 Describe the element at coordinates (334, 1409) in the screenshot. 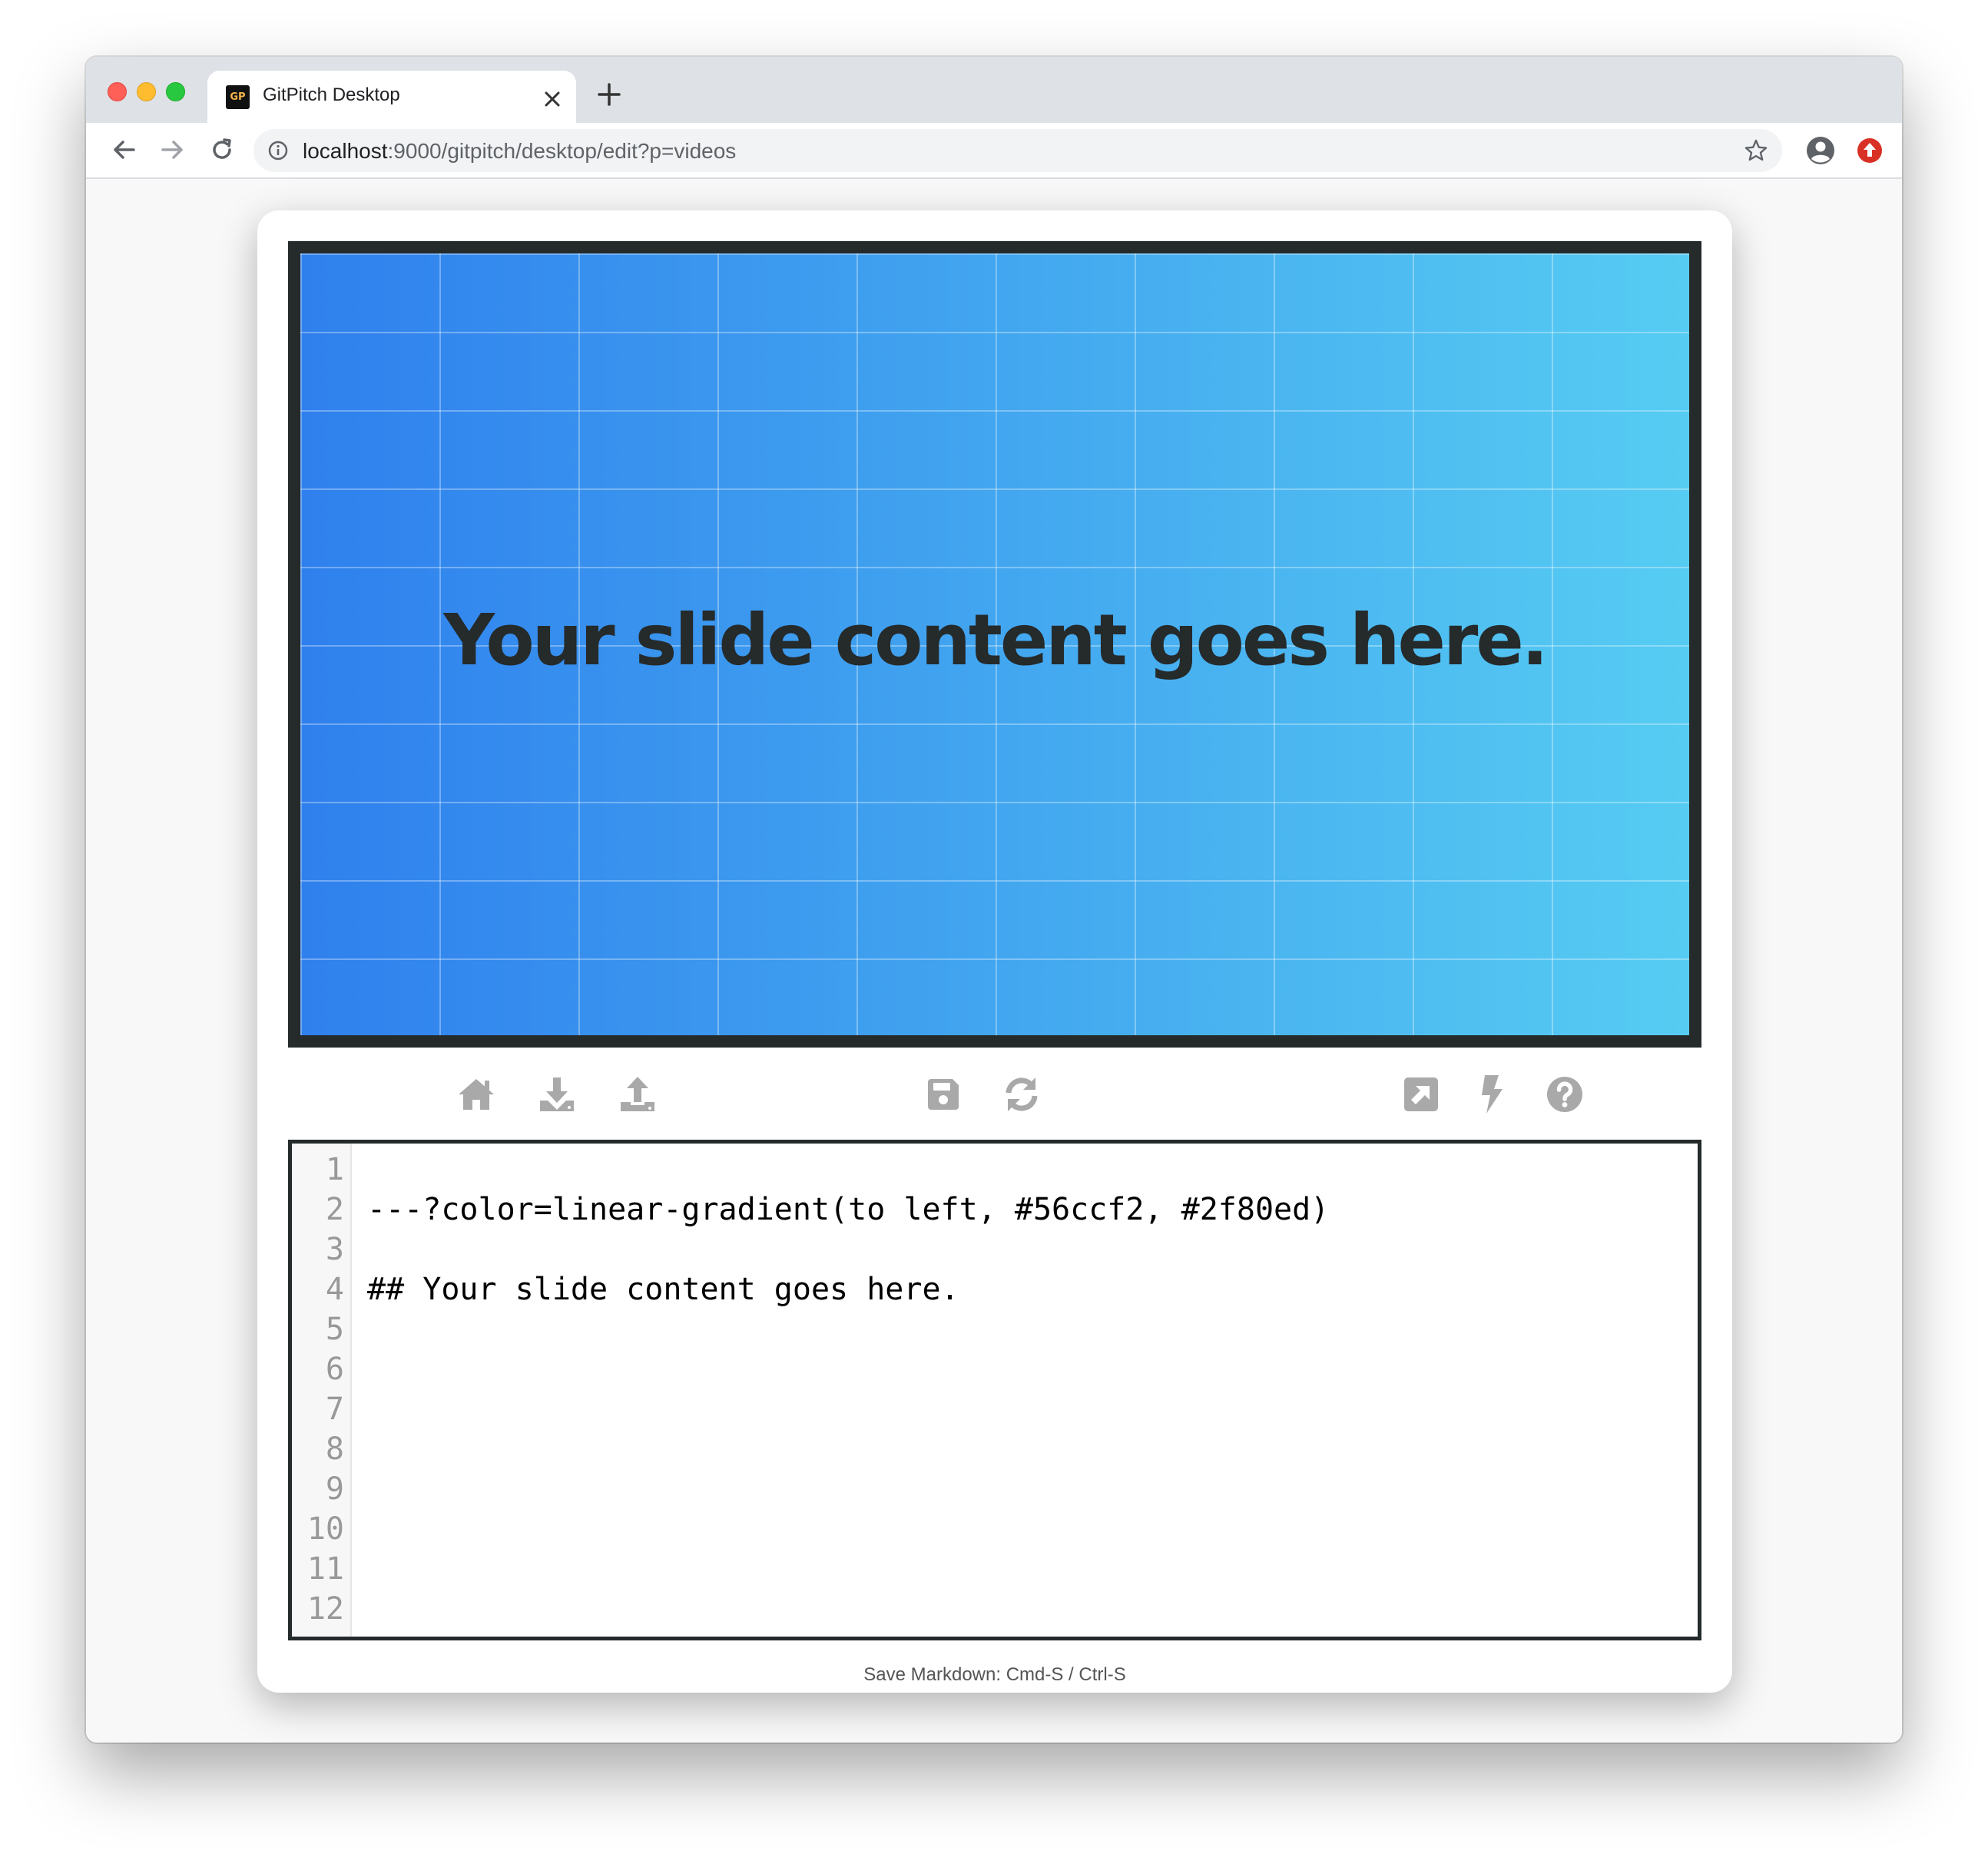

I see `line-number: 7` at that location.